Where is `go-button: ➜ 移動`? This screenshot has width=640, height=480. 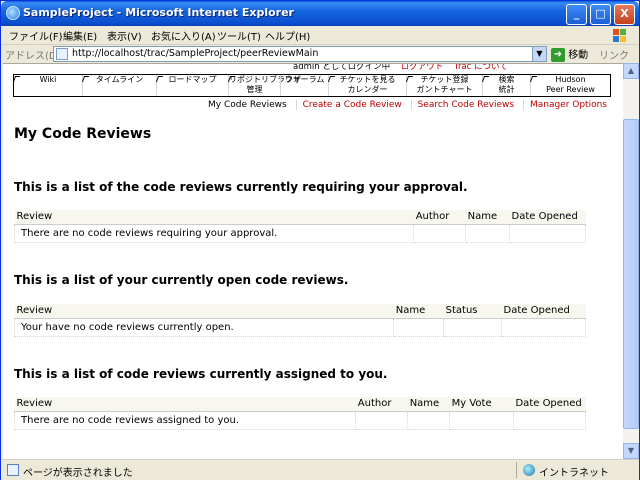 go-button: ➜ 移動 is located at coordinates (572, 54).